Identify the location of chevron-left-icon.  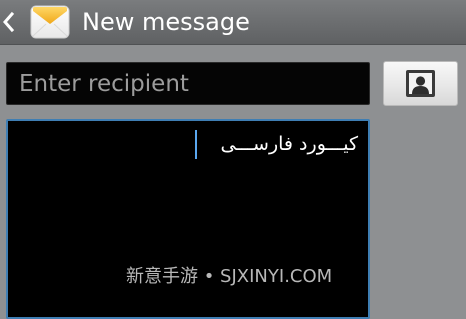
(9, 22).